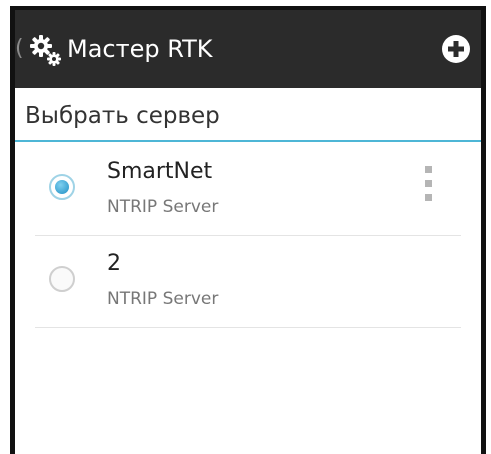  Describe the element at coordinates (429, 184) in the screenshot. I see `overflow-menu-icon` at that location.